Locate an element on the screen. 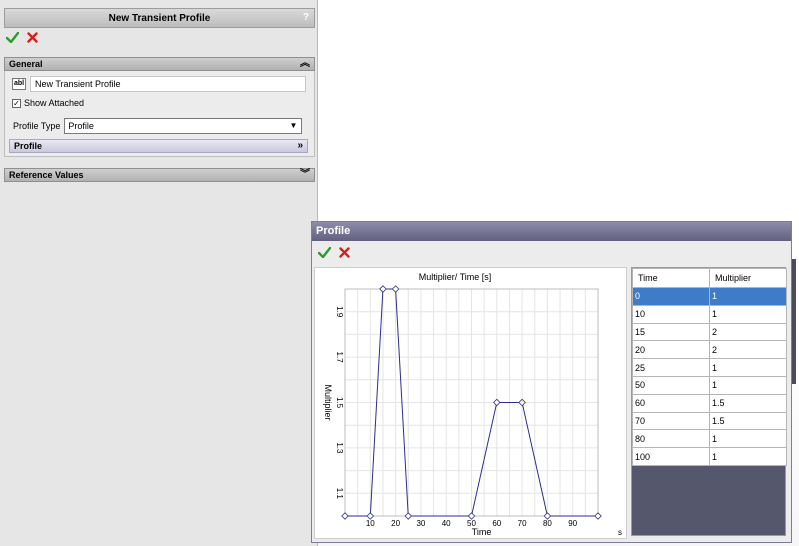  table-row: 25 1 is located at coordinates (709, 367).